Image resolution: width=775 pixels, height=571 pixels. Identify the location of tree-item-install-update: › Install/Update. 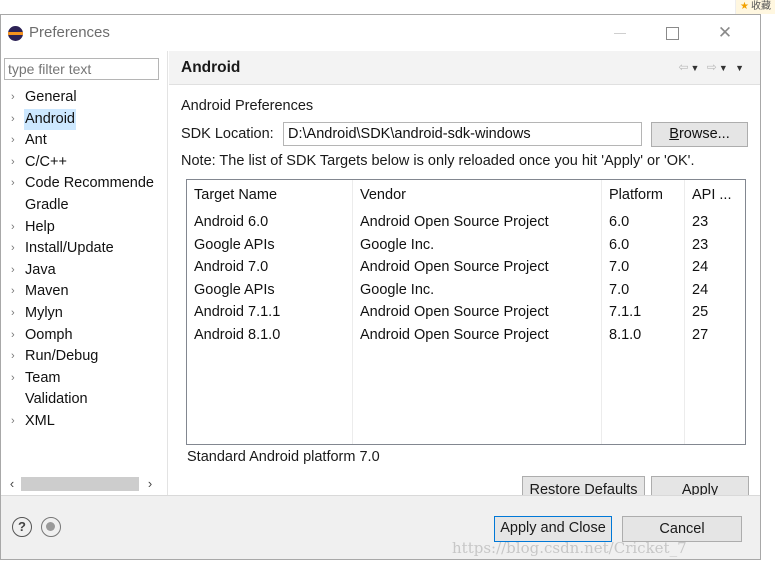
(84, 249).